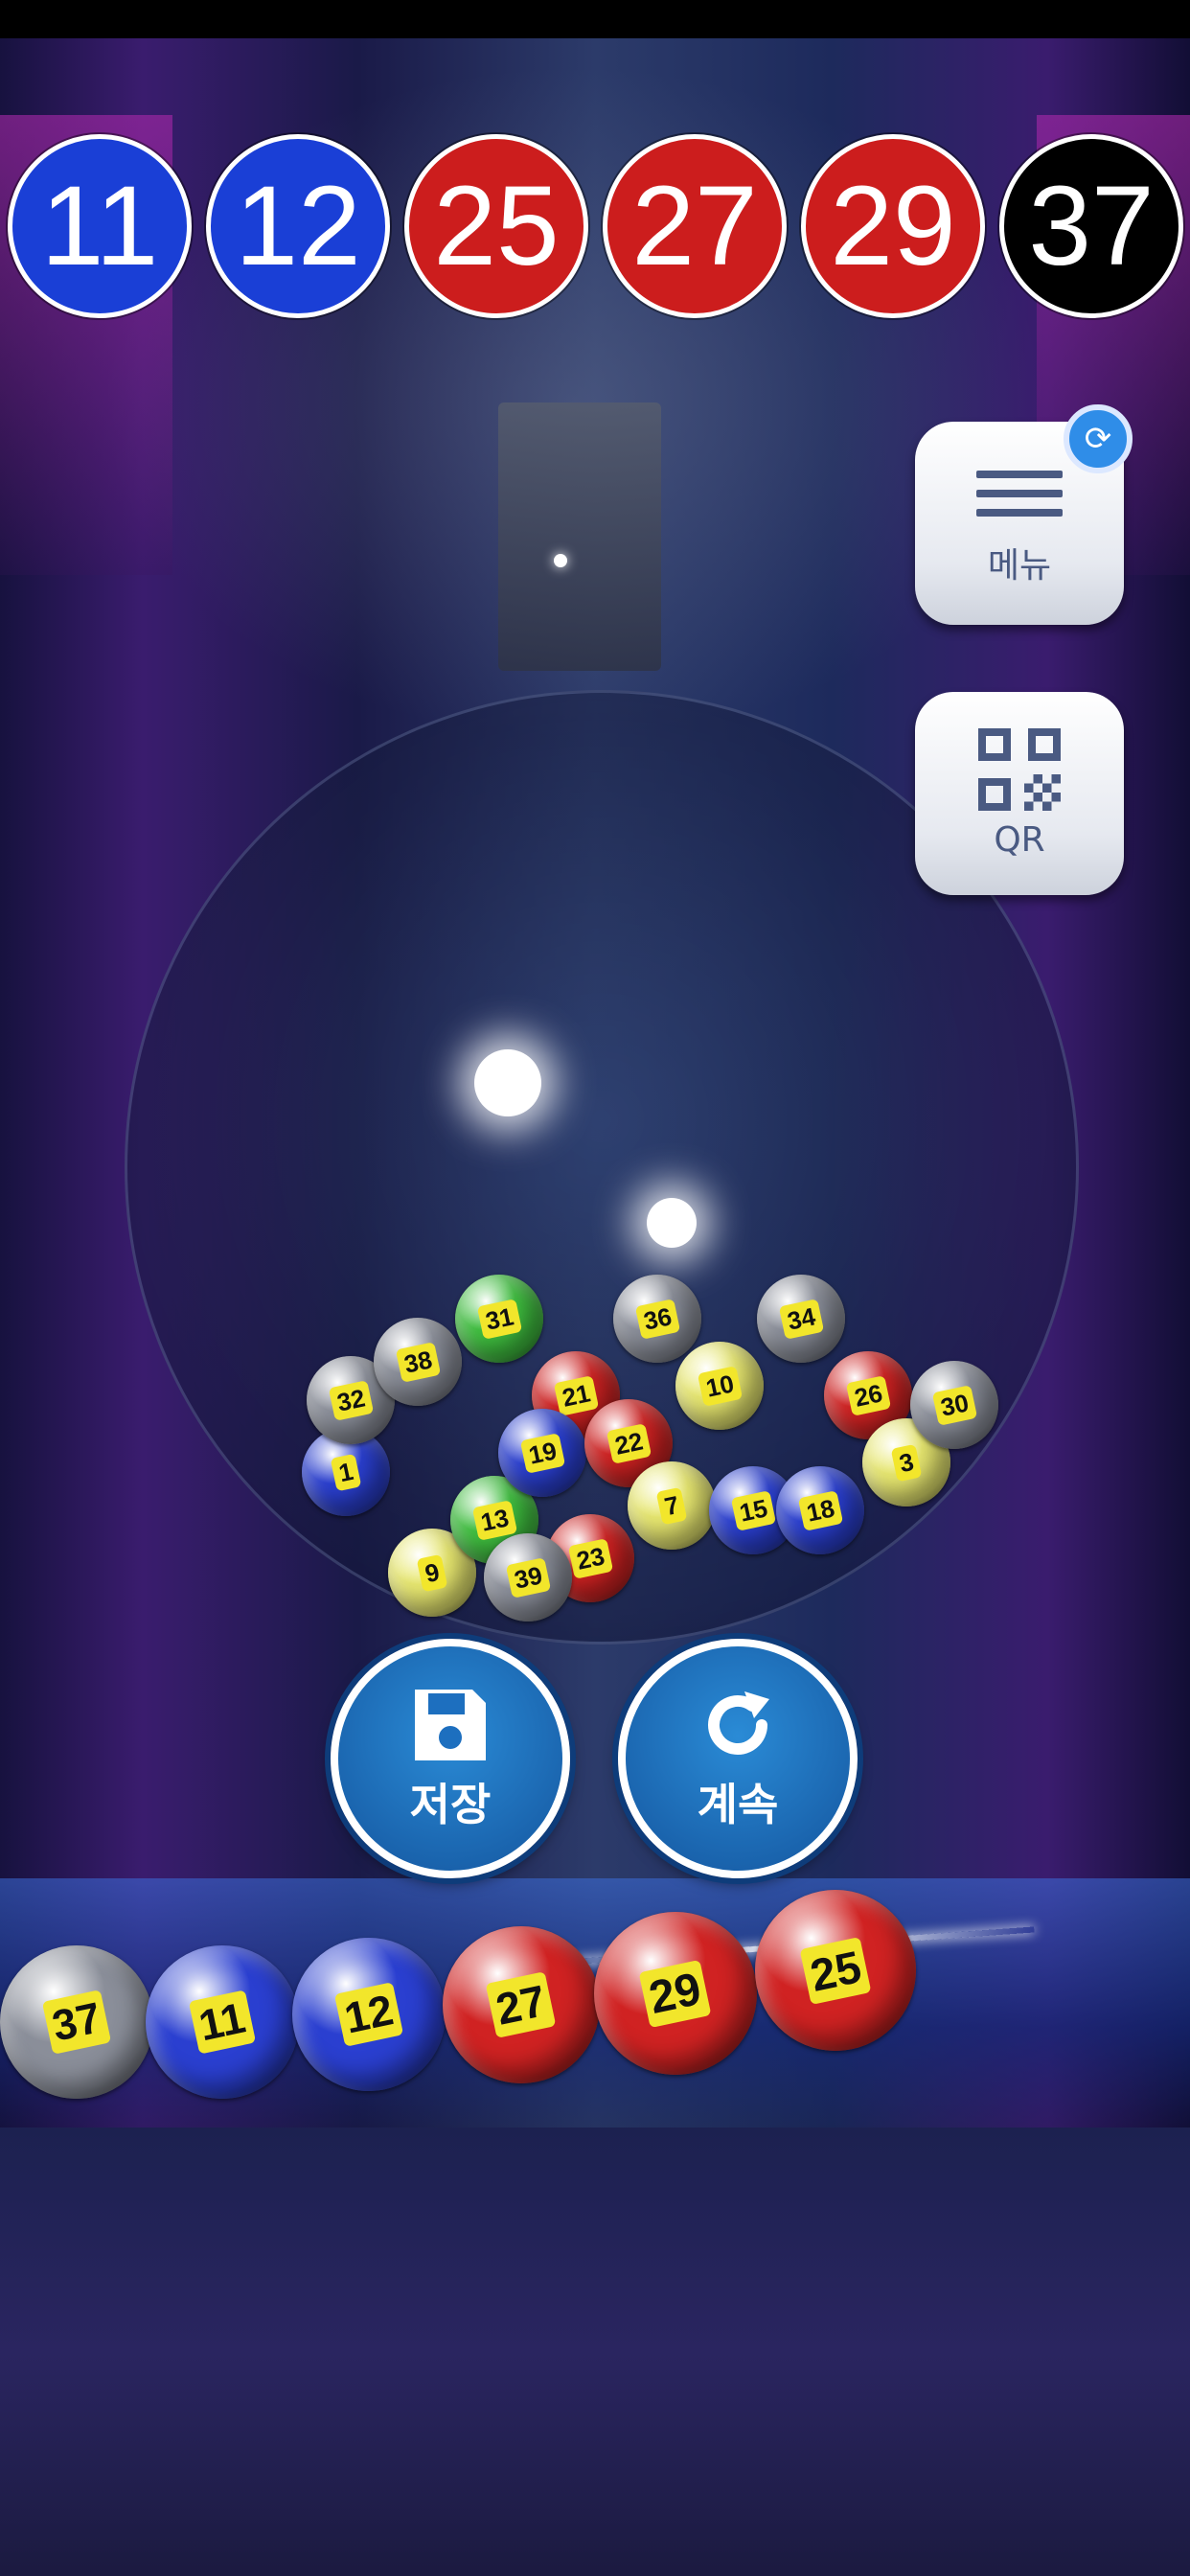 The image size is (1190, 2576). What do you see at coordinates (432, 1572) in the screenshot?
I see `ball-number: 9` at bounding box center [432, 1572].